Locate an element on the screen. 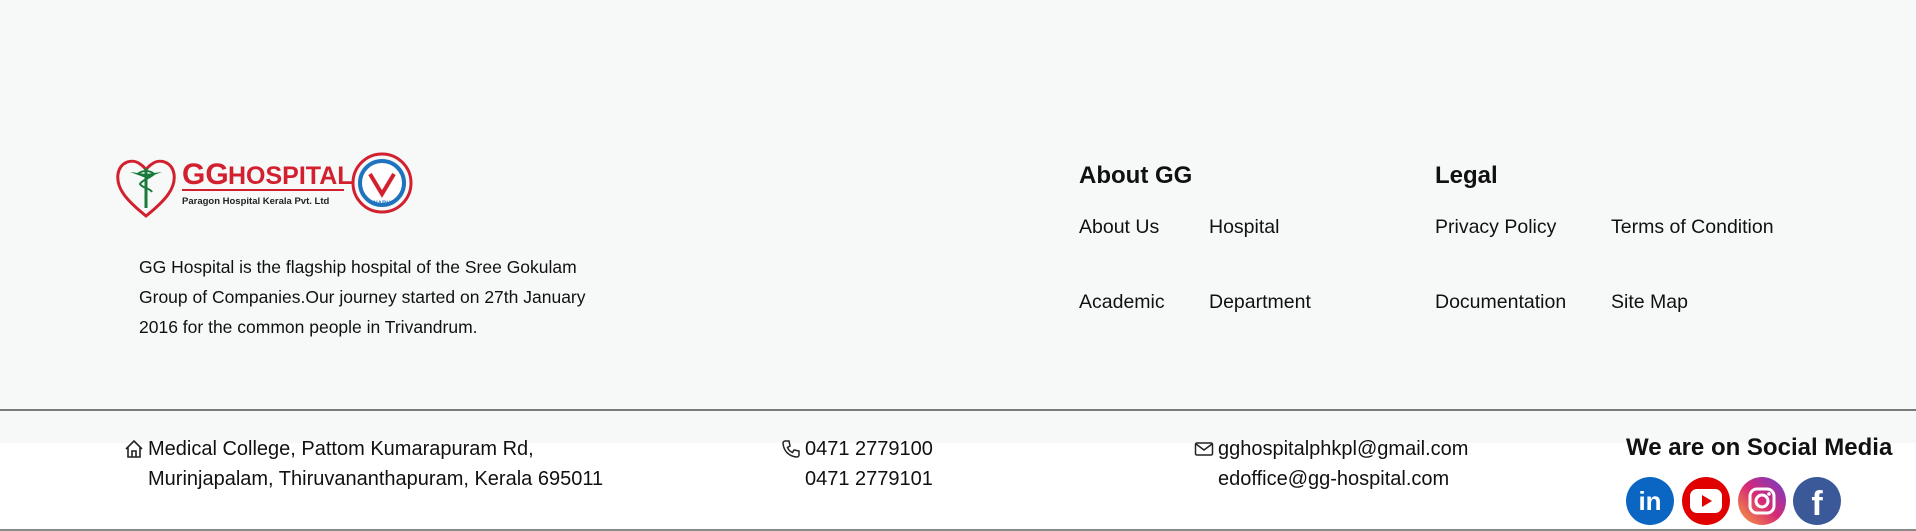  svg-text: GG is located at coordinates (205, 174).